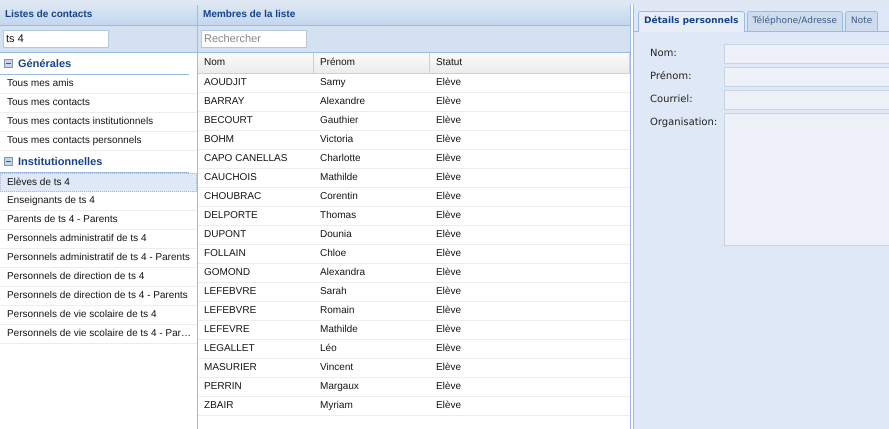  I want to click on column-header: Prénom, so click(372, 63).